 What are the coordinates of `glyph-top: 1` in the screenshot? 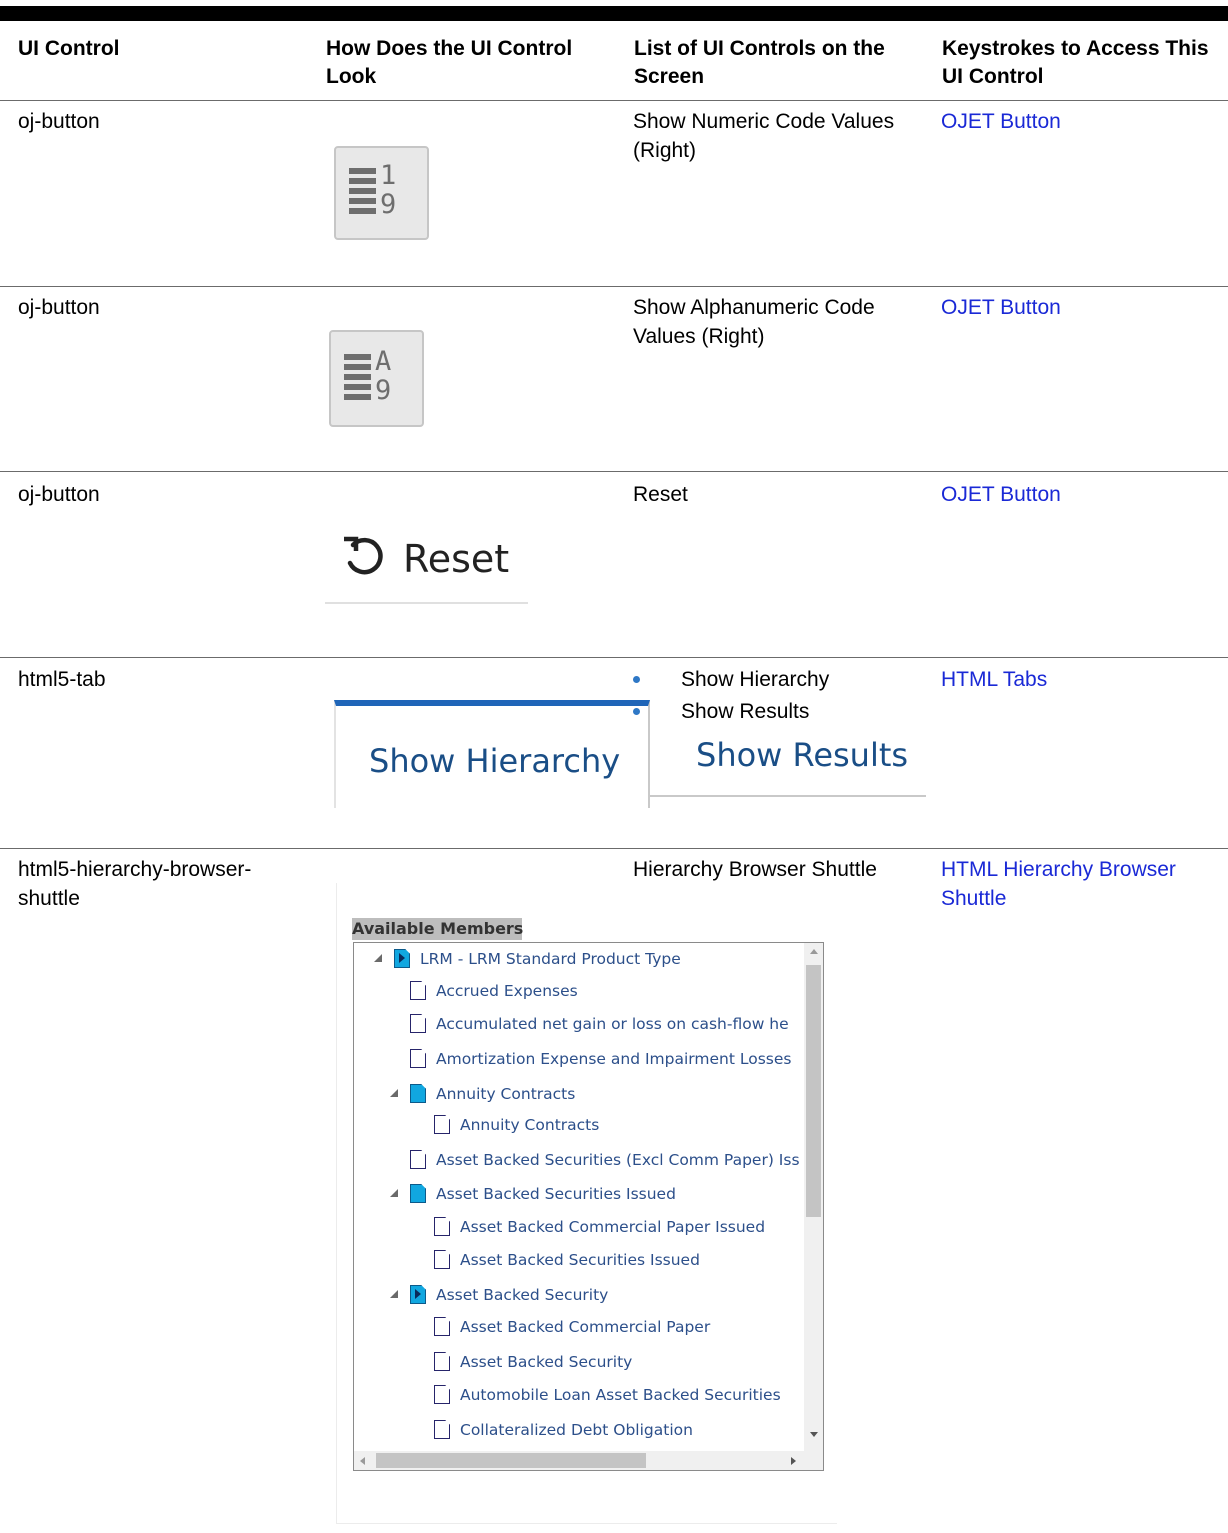 It's located at (388, 175).